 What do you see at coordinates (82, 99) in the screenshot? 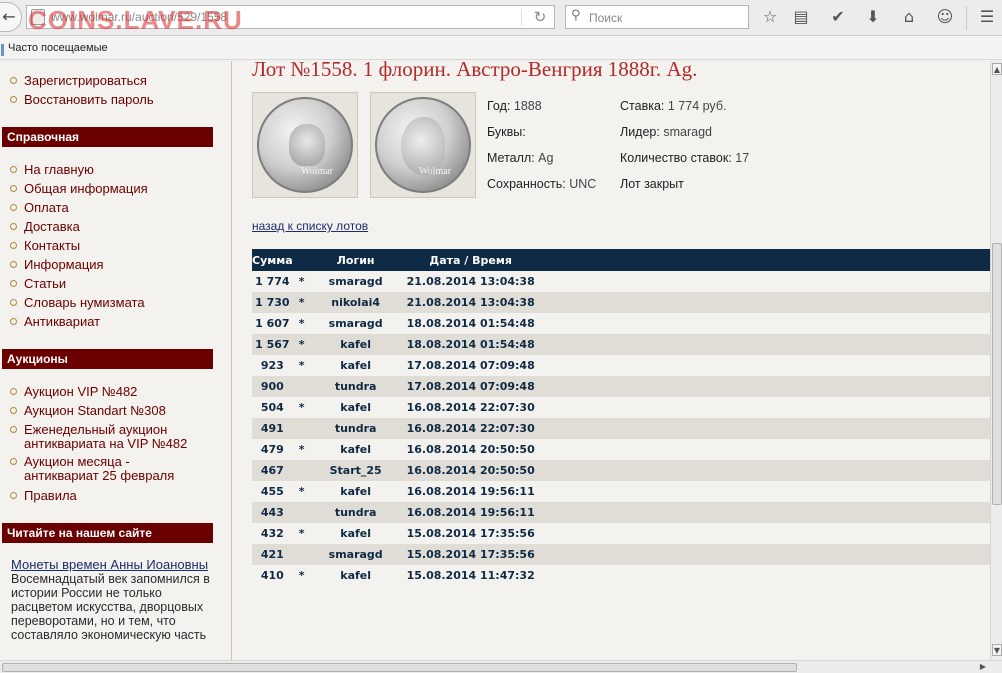
I see `restore-password-link: Восстановить пароль` at bounding box center [82, 99].